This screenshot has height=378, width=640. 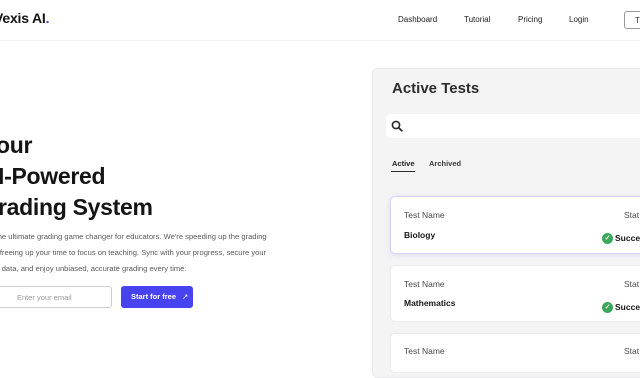 What do you see at coordinates (154, 296) in the screenshot?
I see `start-for-free-label: Start for free` at bounding box center [154, 296].